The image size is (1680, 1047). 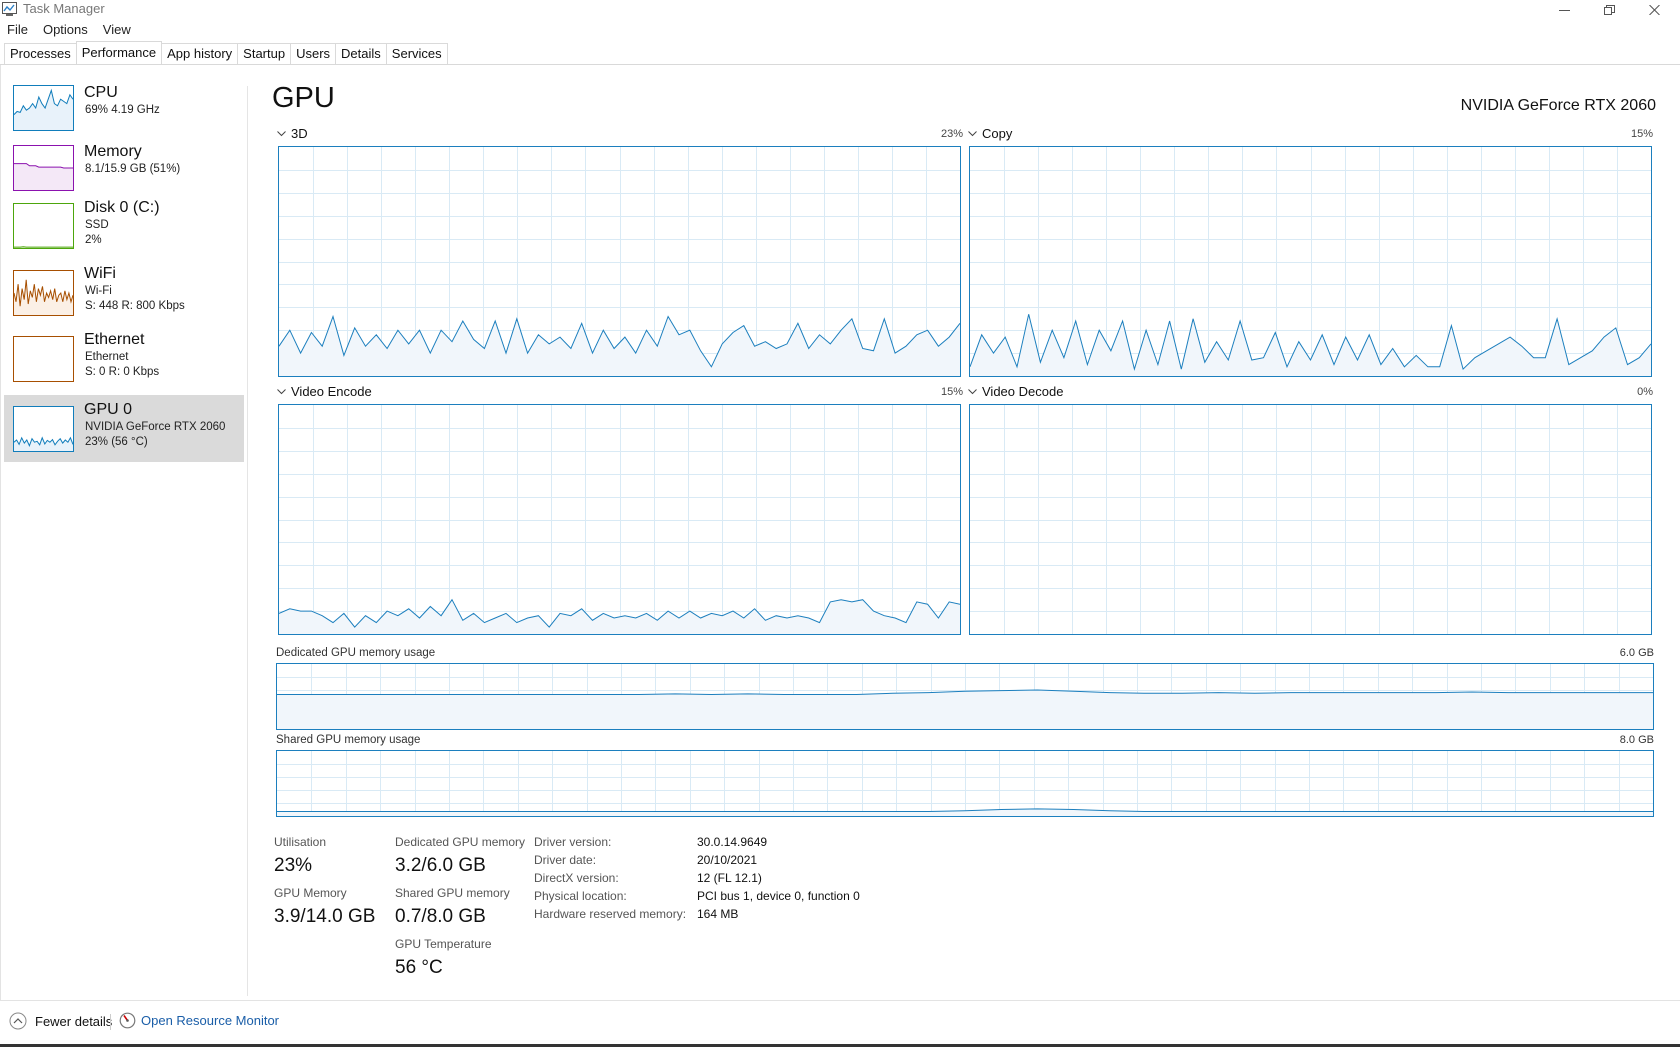 What do you see at coordinates (732, 842) in the screenshot?
I see `driver-version-value: 30.0.14.9649` at bounding box center [732, 842].